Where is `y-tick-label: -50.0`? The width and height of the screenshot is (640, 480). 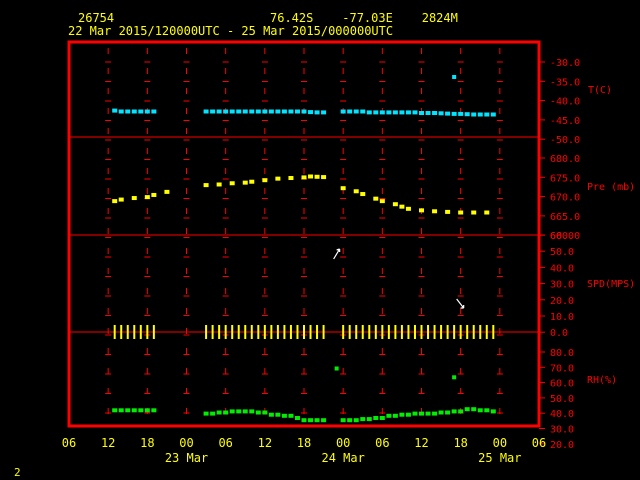 y-tick-label: -50.0 is located at coordinates (565, 140).